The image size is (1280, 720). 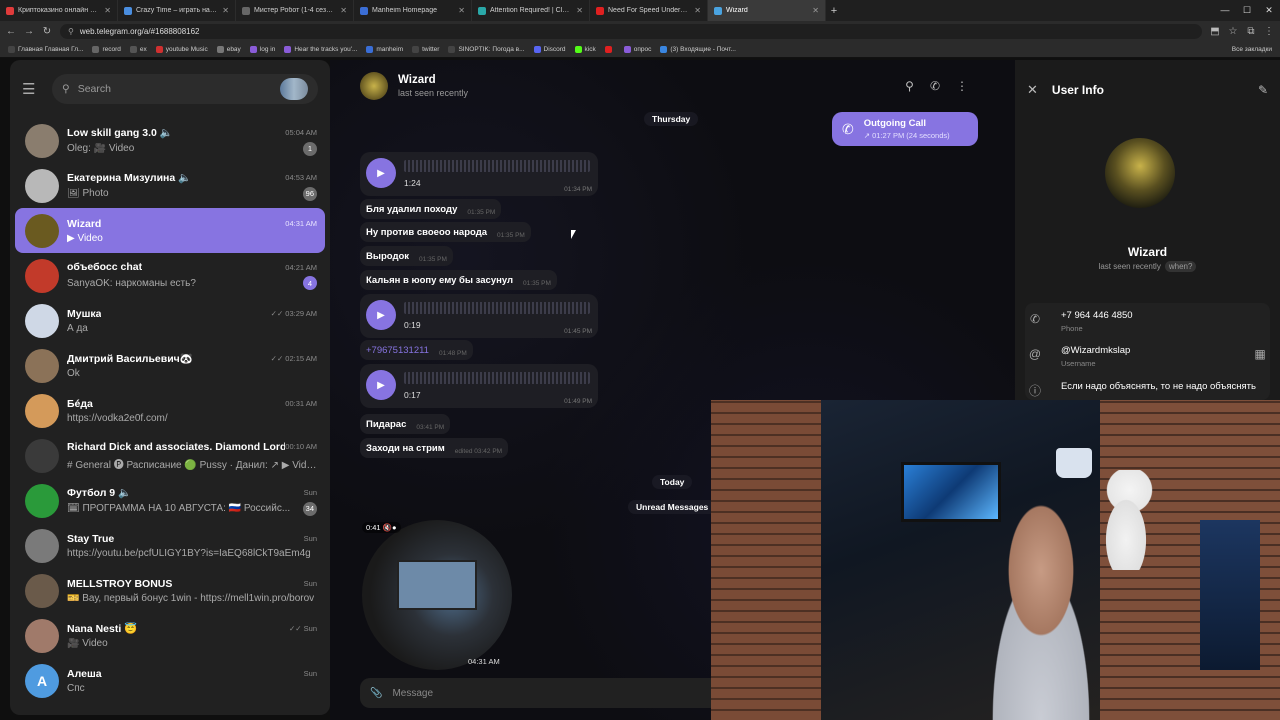 What do you see at coordinates (170, 230) in the screenshot?
I see `chat-list-item: Wizard 04:31 AM ▶ Video` at bounding box center [170, 230].